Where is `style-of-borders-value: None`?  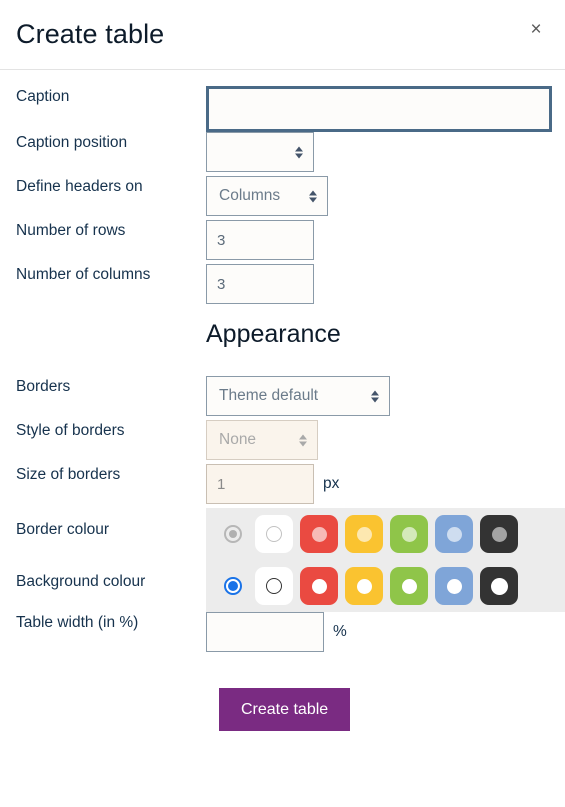
style-of-borders-value: None is located at coordinates (238, 439).